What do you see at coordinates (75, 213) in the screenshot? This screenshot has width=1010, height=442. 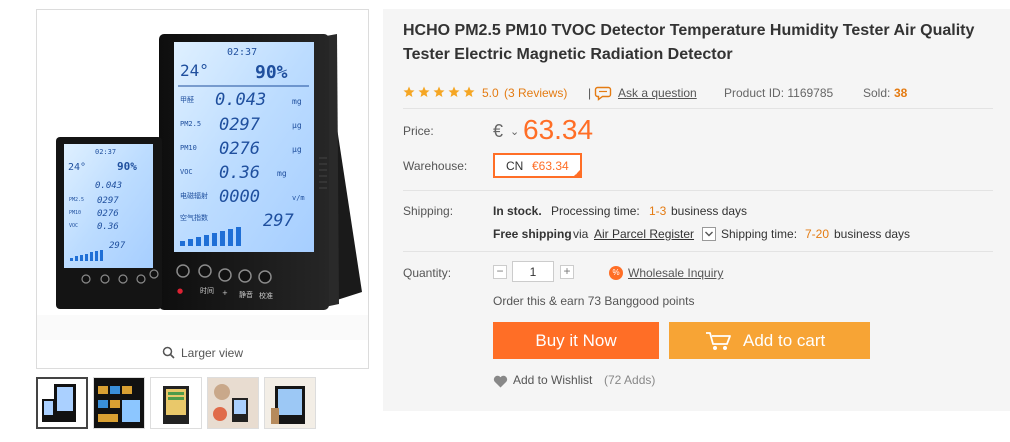 I see `small-lcd-pm10-label: PM10` at bounding box center [75, 213].